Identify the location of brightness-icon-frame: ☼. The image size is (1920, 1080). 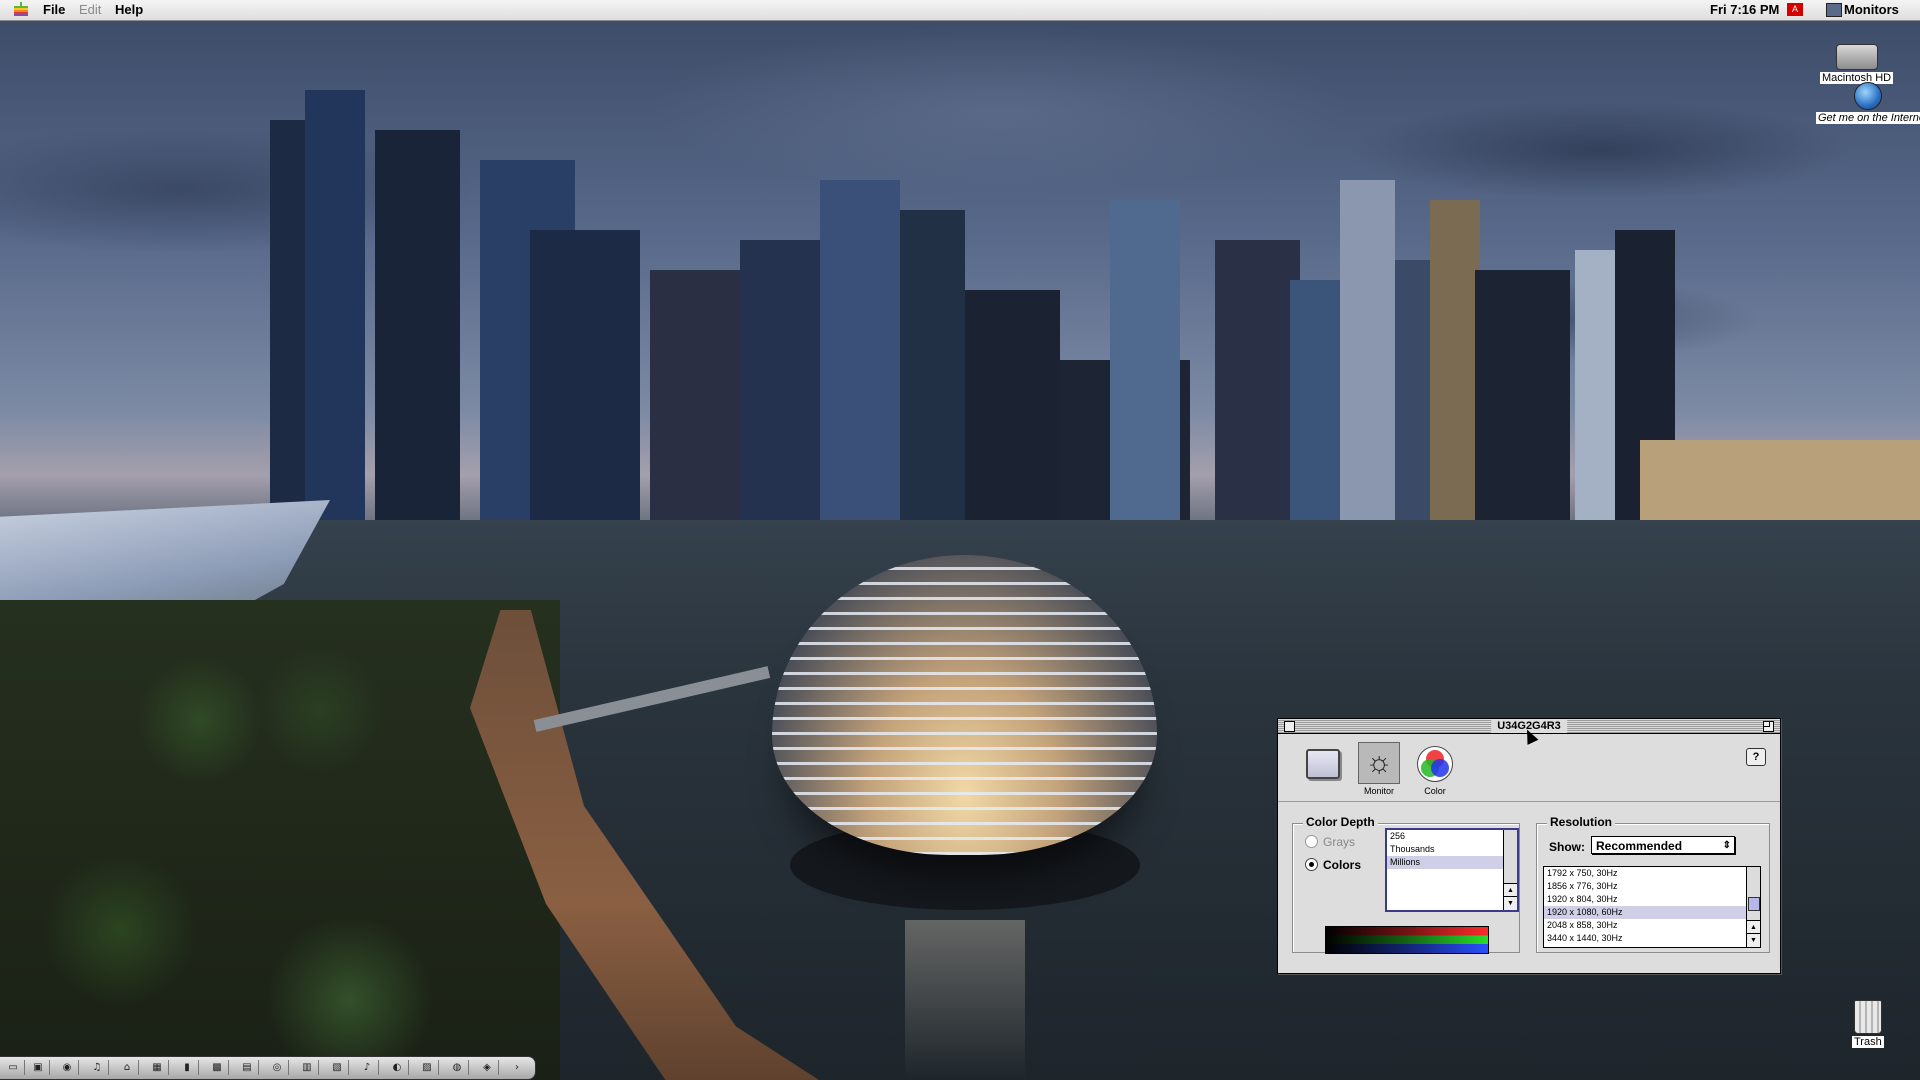
(1379, 763).